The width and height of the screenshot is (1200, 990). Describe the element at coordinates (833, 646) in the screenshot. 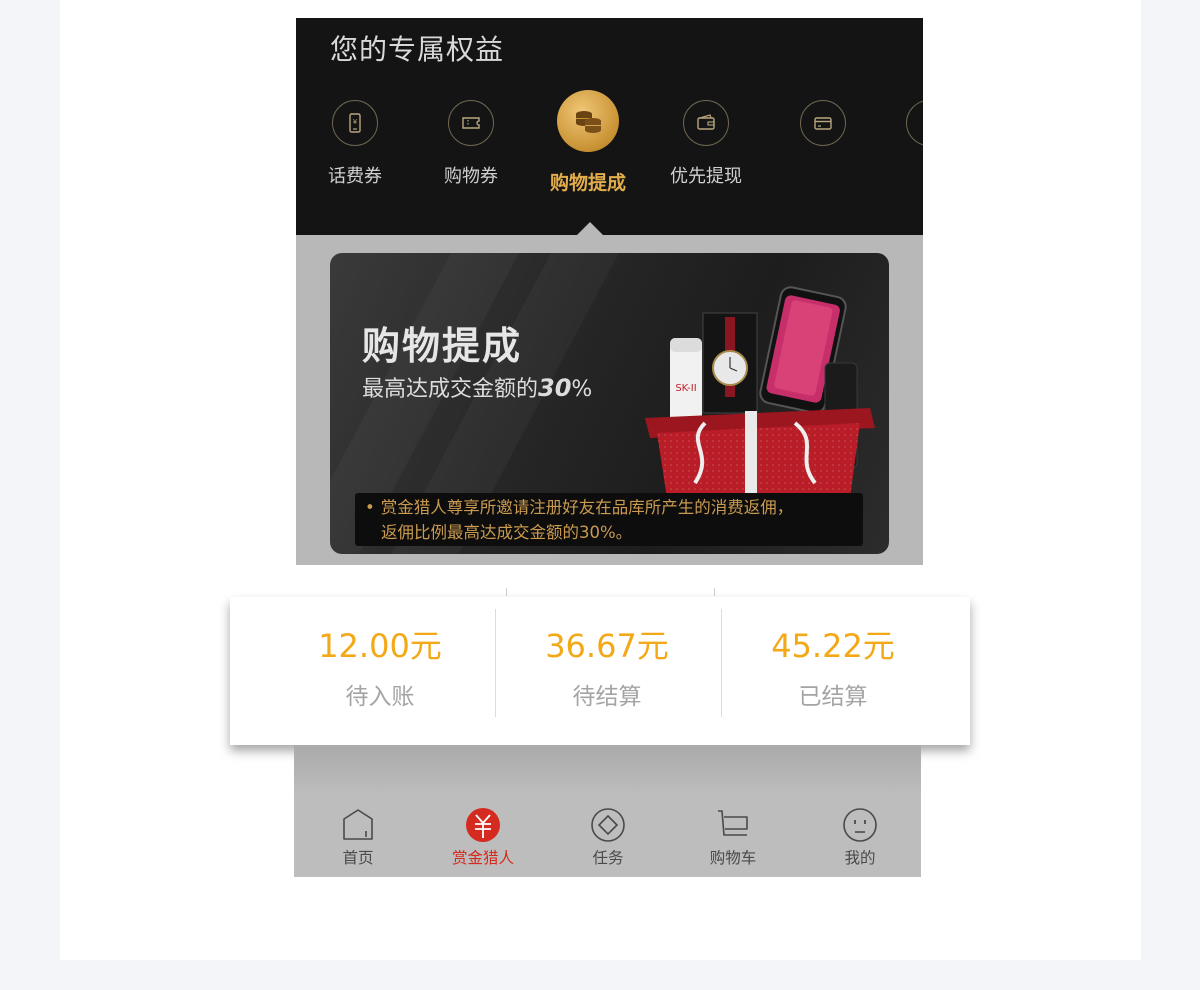

I see `stat-amount: 45.22元` at that location.